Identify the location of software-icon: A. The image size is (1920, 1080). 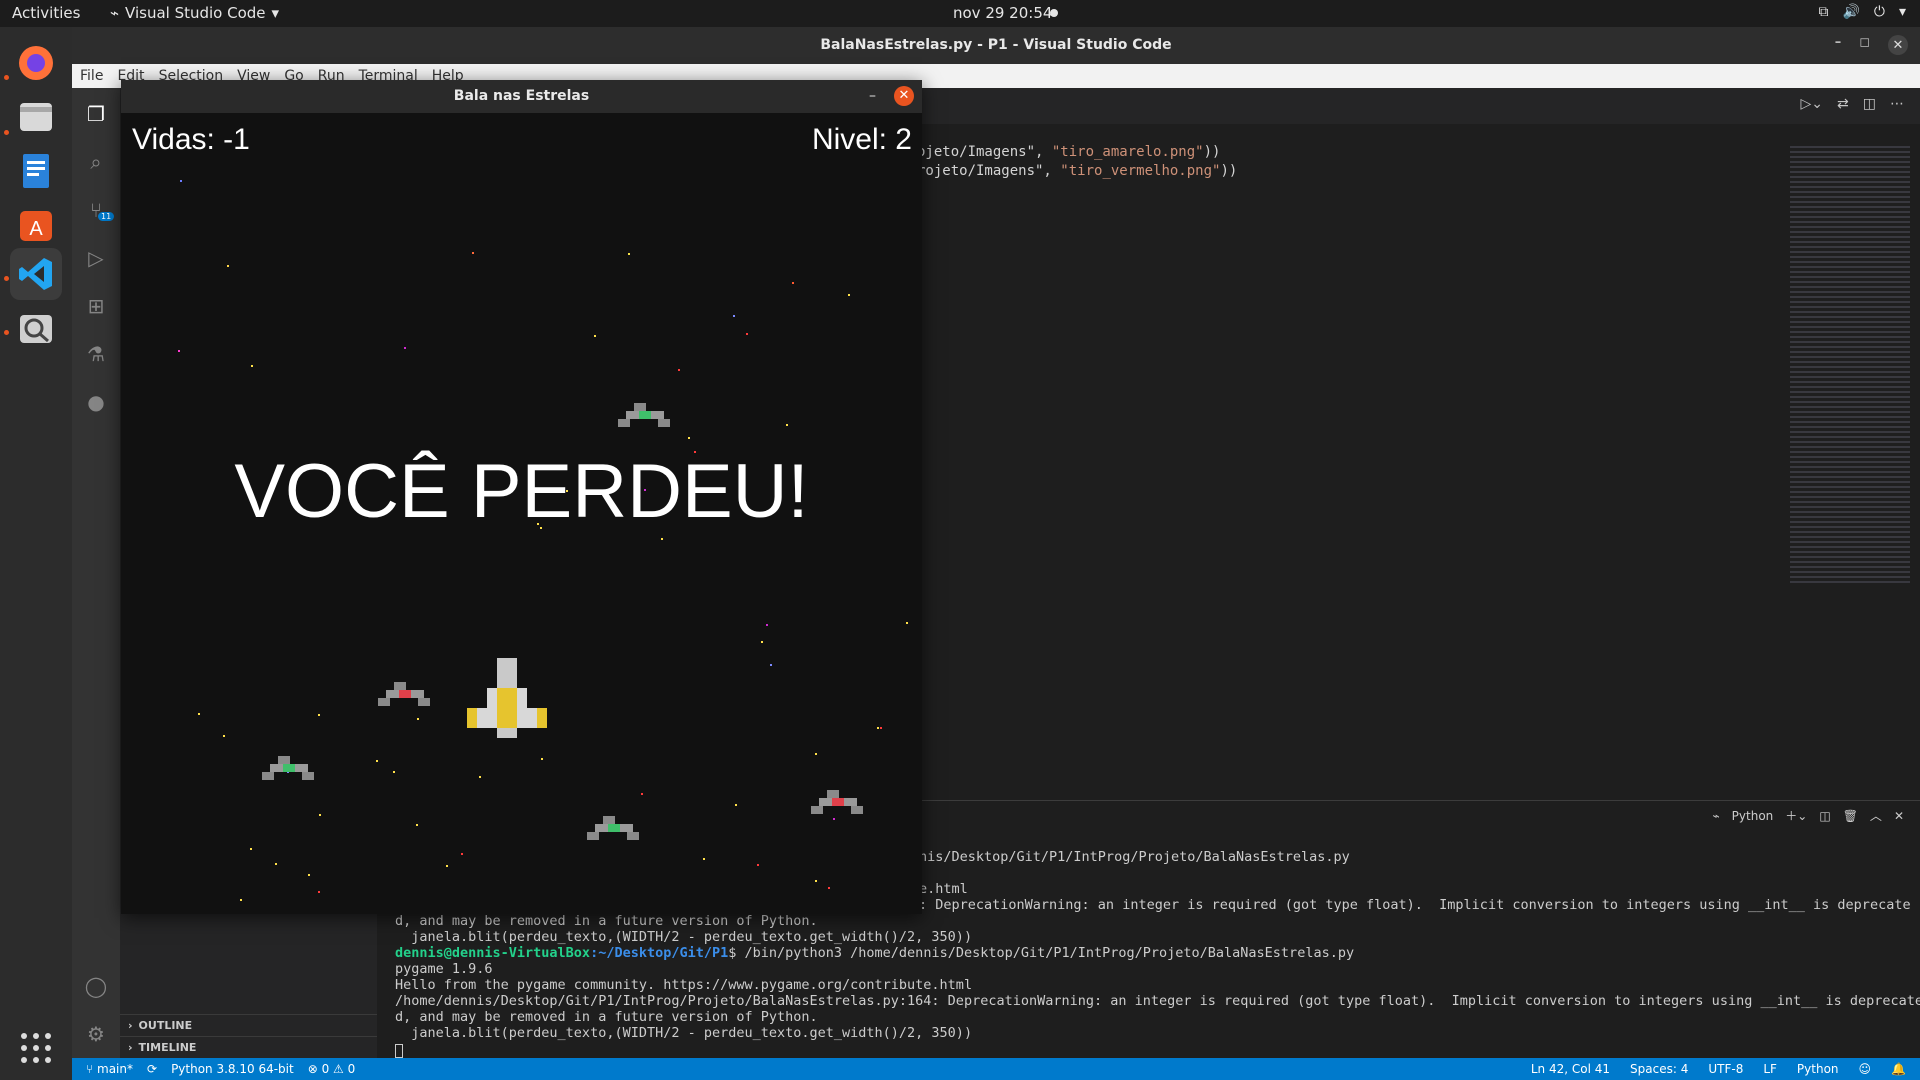
(36, 225).